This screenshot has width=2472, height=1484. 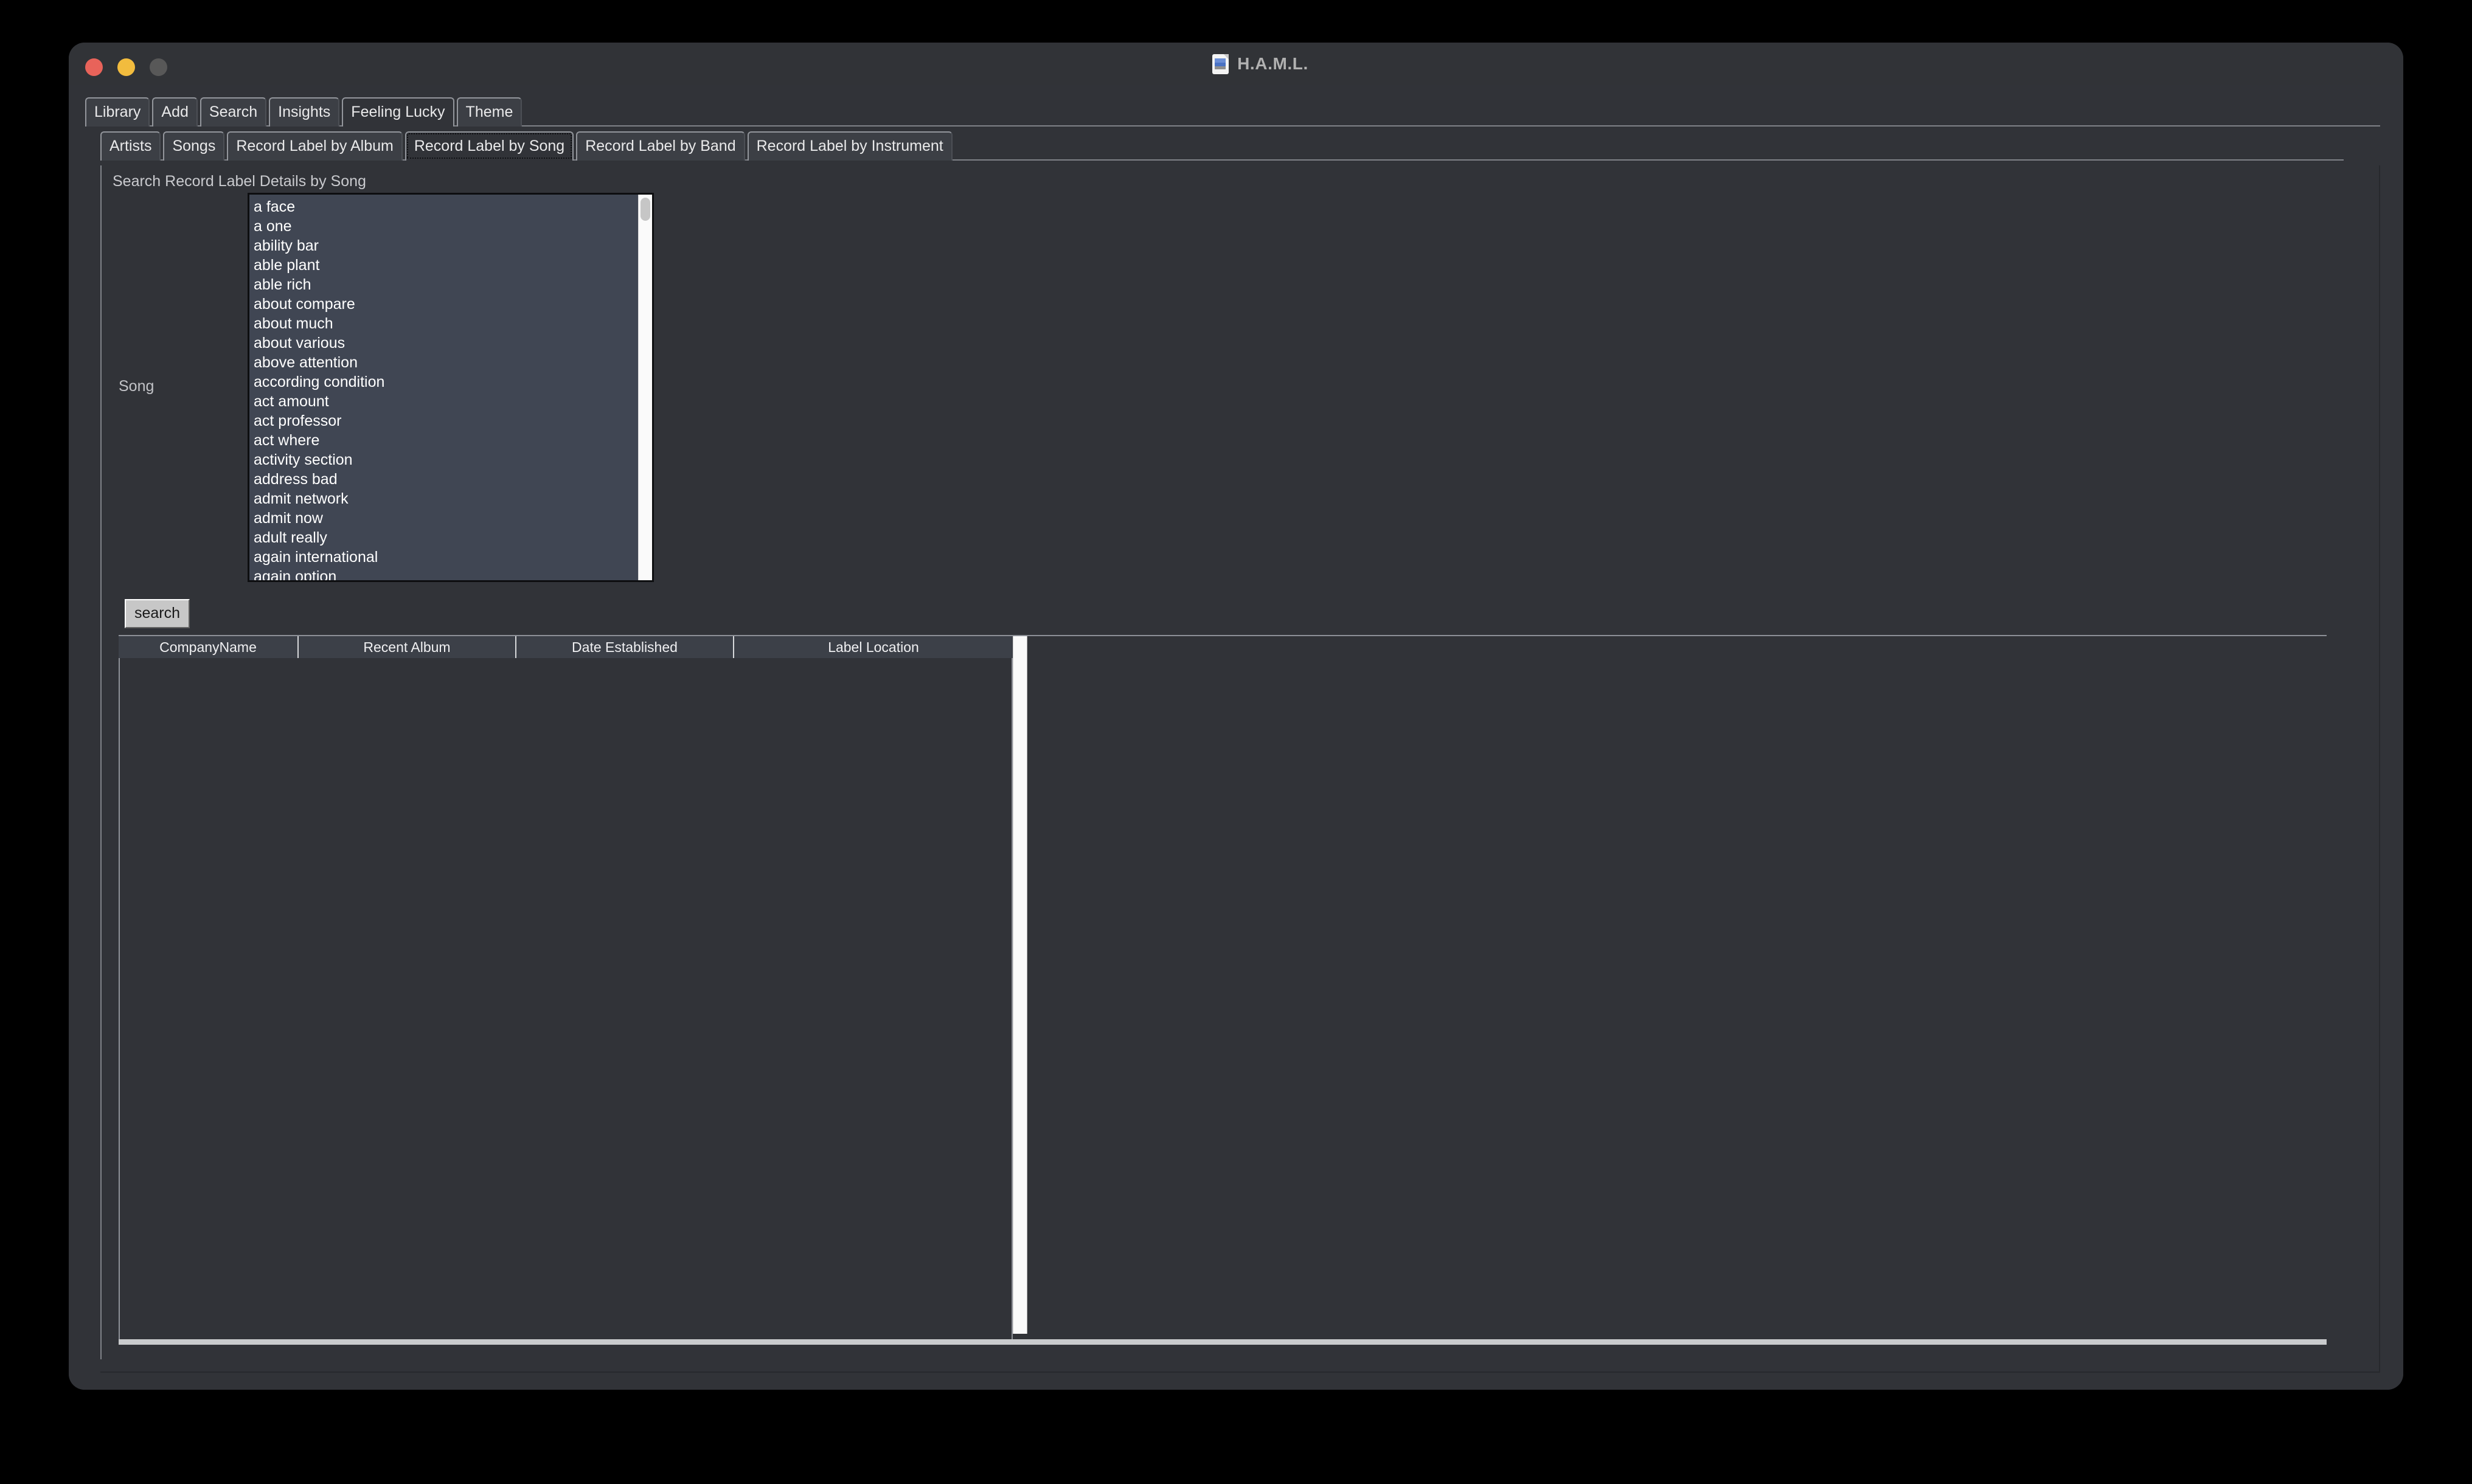 I want to click on list-item: according condition, so click(x=447, y=382).